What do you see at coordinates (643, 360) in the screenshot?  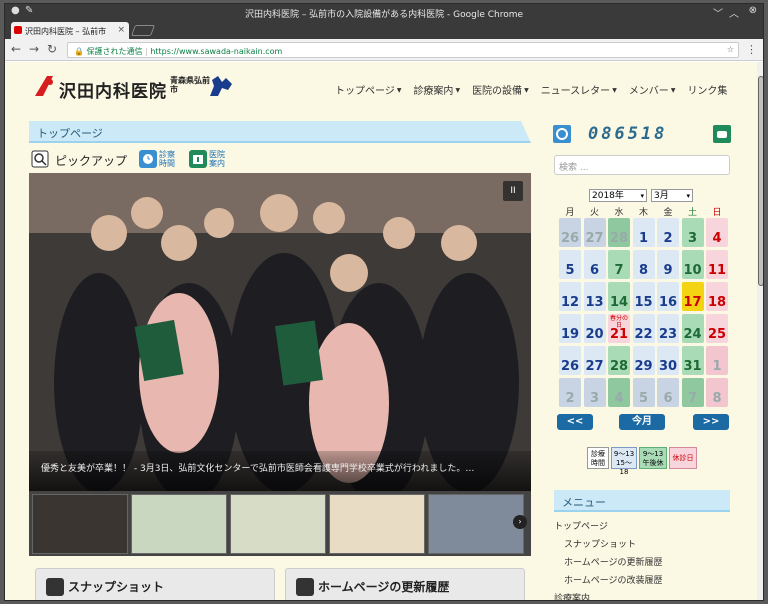 I see `calendar-day: 29` at bounding box center [643, 360].